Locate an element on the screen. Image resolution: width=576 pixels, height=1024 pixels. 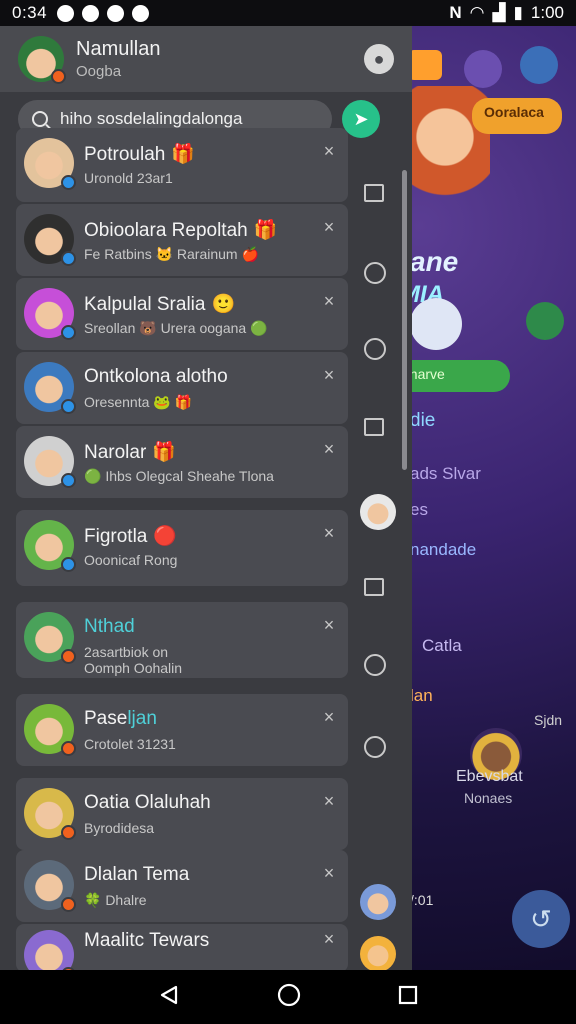
conversation-title-text: Nthad is located at coordinates (109, 626).